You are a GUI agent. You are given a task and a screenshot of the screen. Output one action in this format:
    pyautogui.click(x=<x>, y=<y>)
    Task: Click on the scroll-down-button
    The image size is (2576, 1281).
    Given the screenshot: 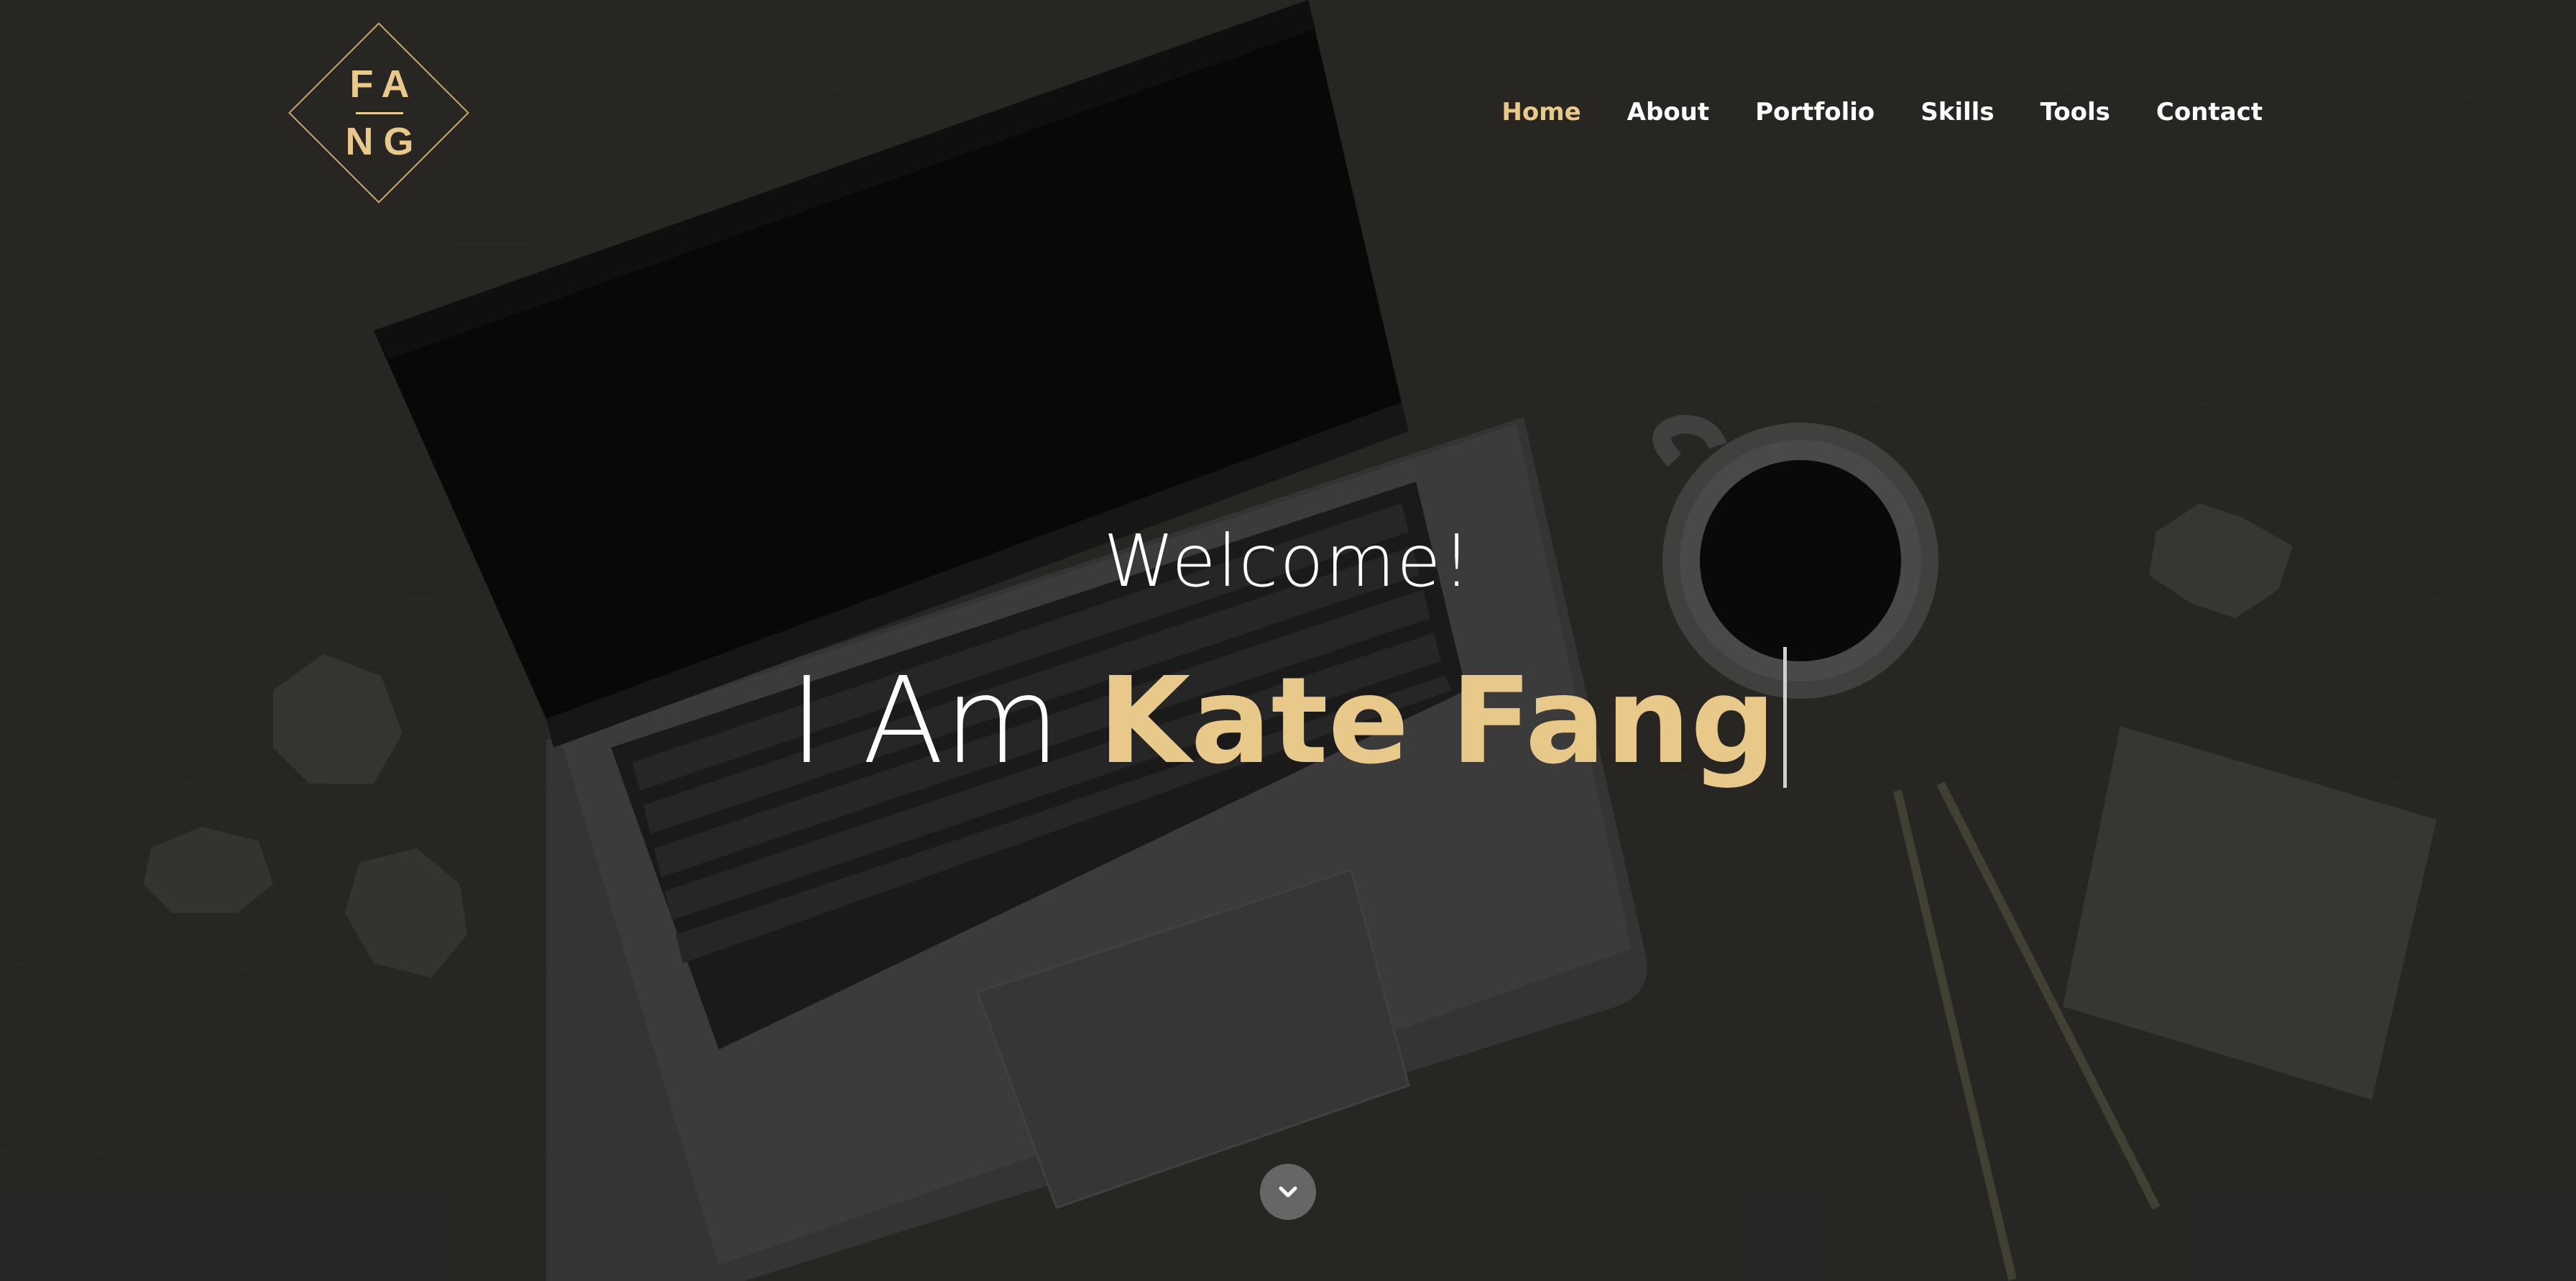 What is the action you would take?
    pyautogui.click(x=1288, y=1192)
    